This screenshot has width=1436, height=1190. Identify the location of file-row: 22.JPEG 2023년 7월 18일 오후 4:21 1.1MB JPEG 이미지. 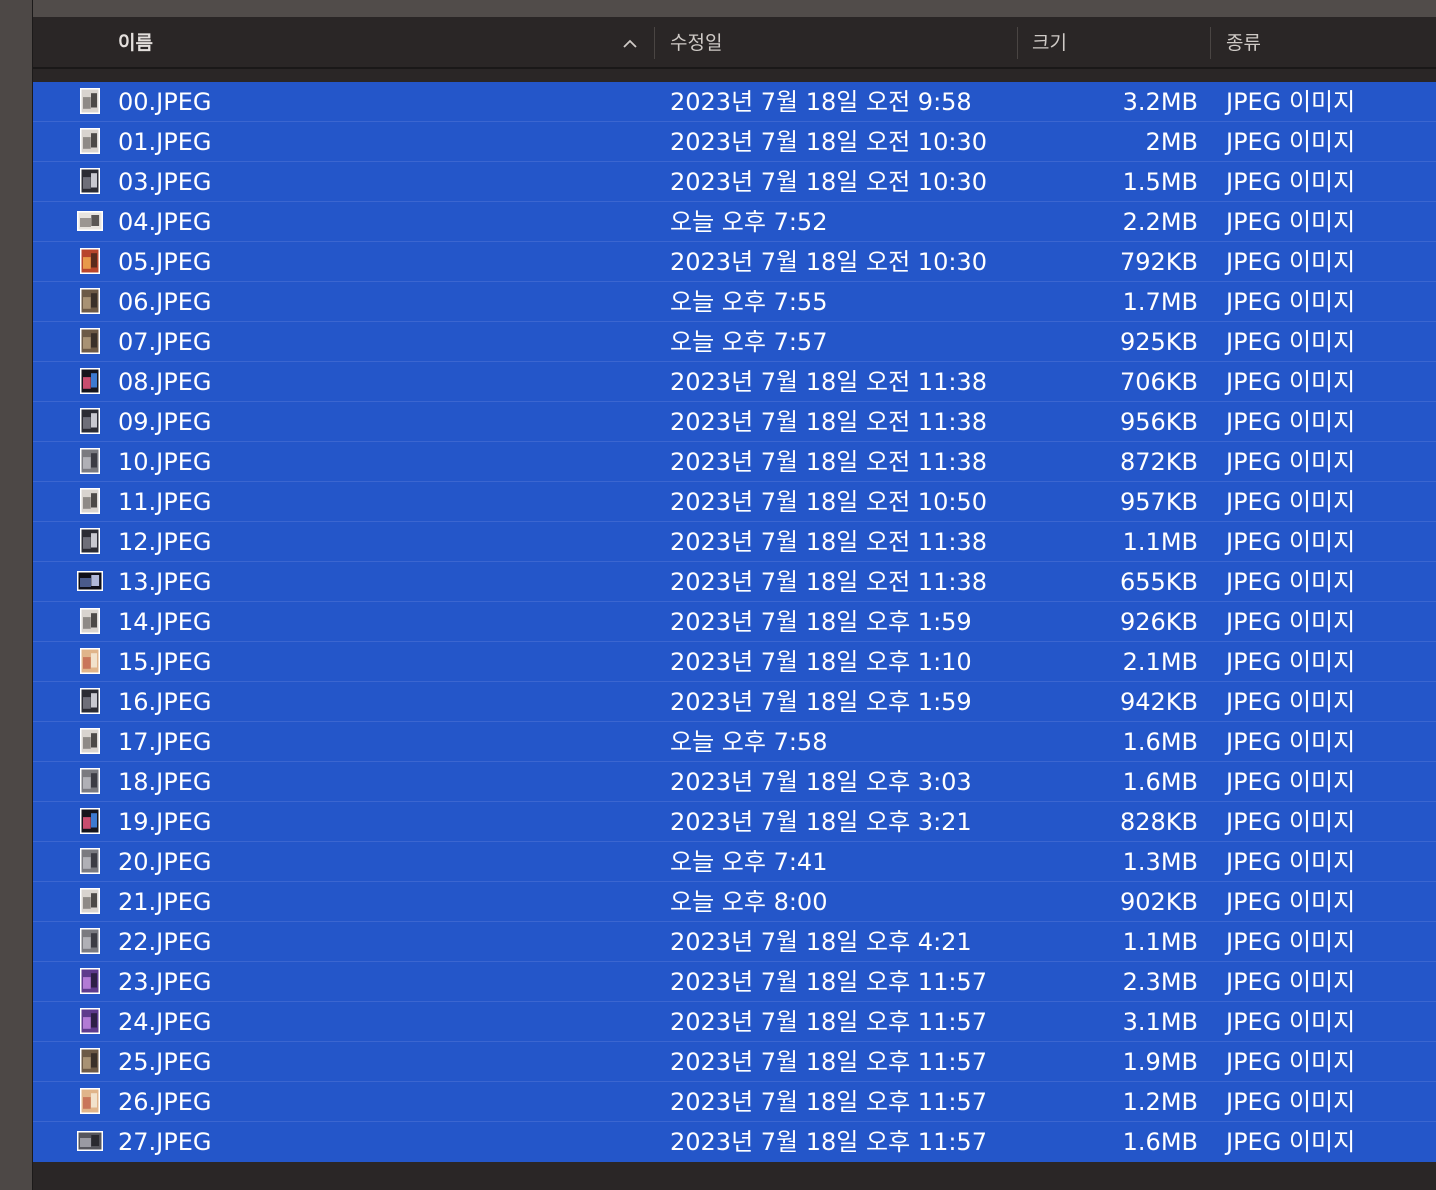
(734, 942).